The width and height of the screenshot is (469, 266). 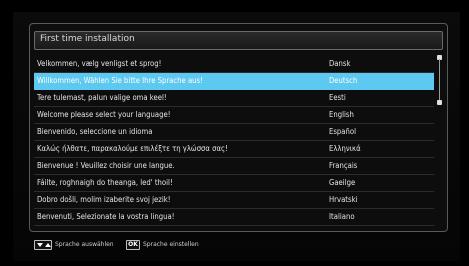 What do you see at coordinates (345, 148) in the screenshot?
I see `language-name: Ελληνικά` at bounding box center [345, 148].